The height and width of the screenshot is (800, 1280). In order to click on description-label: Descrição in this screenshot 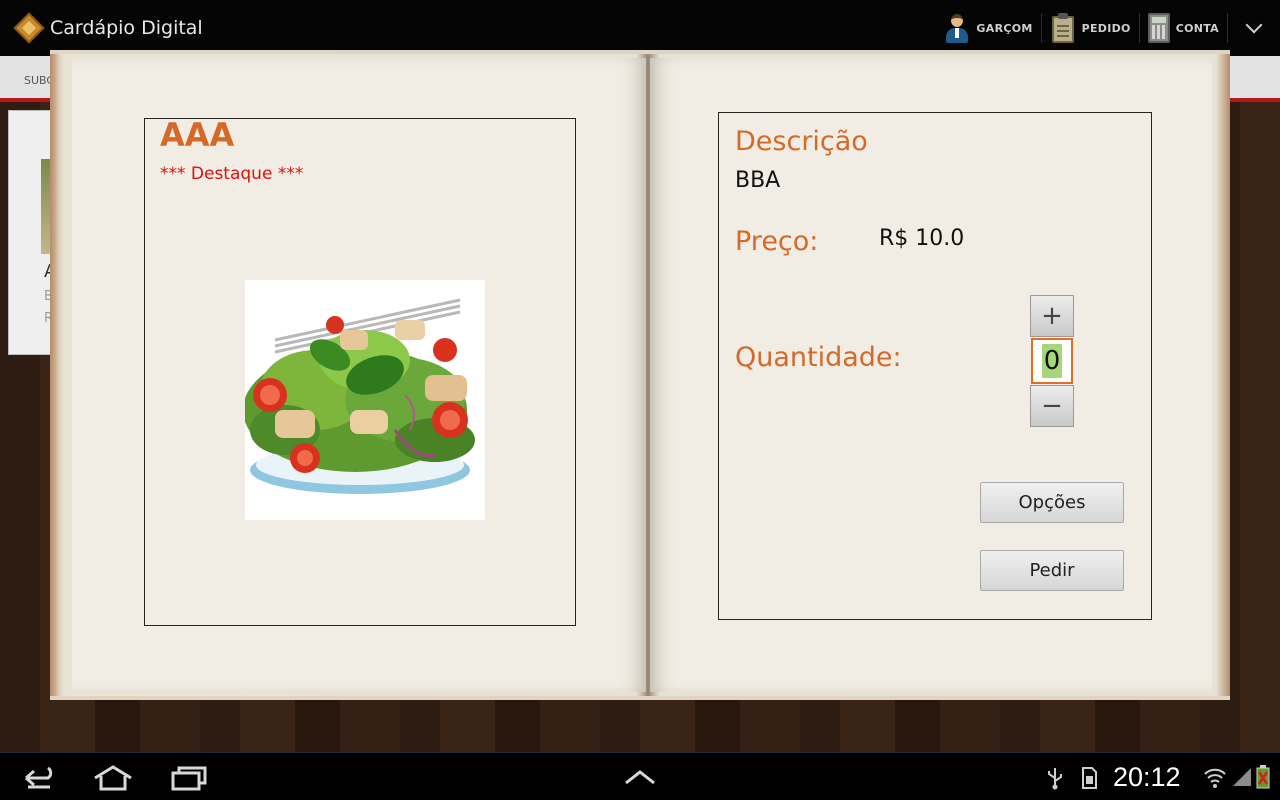, I will do `click(801, 141)`.